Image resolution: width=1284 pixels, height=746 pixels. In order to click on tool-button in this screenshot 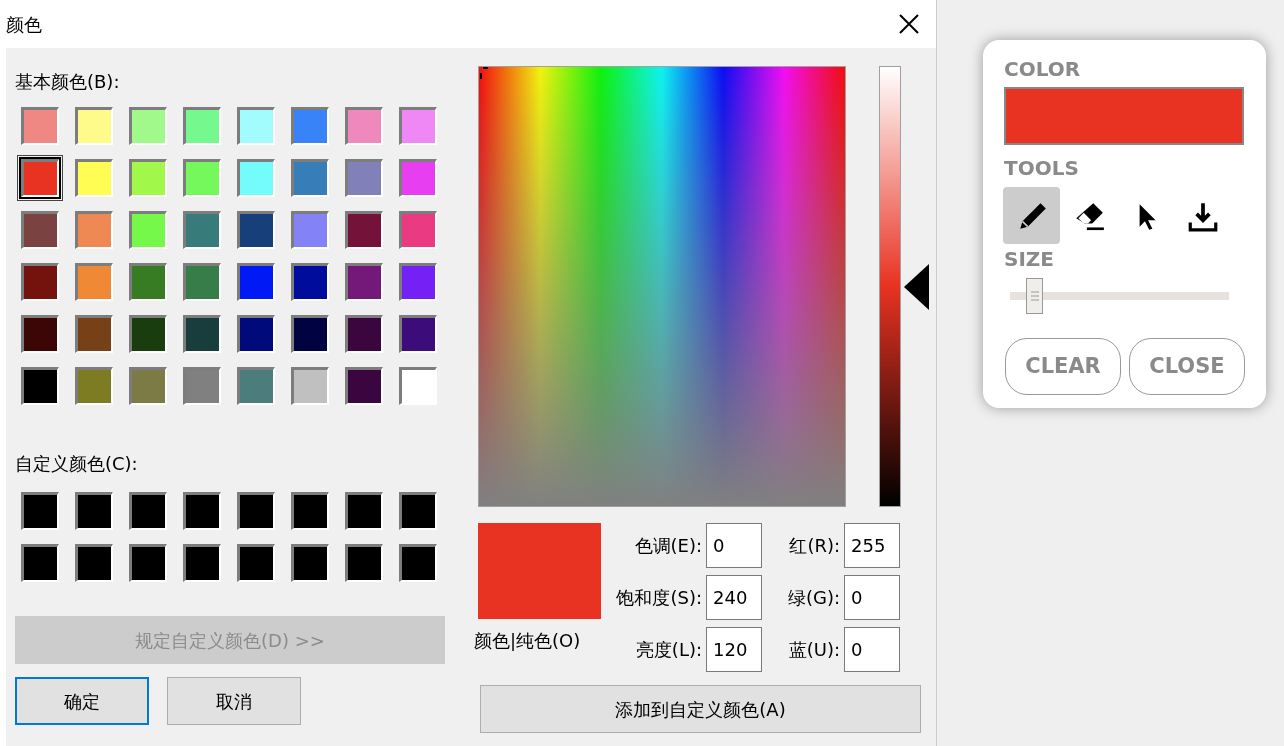, I will do `click(1031, 215)`.